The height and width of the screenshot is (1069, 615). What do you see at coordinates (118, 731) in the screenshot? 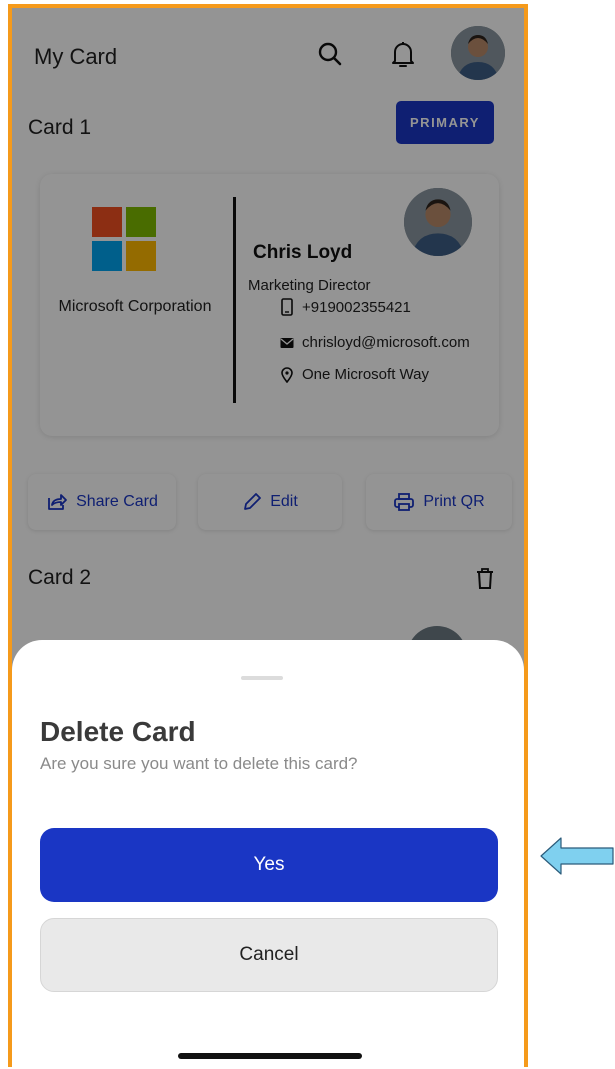
I see `dialog-title: Delete Card` at bounding box center [118, 731].